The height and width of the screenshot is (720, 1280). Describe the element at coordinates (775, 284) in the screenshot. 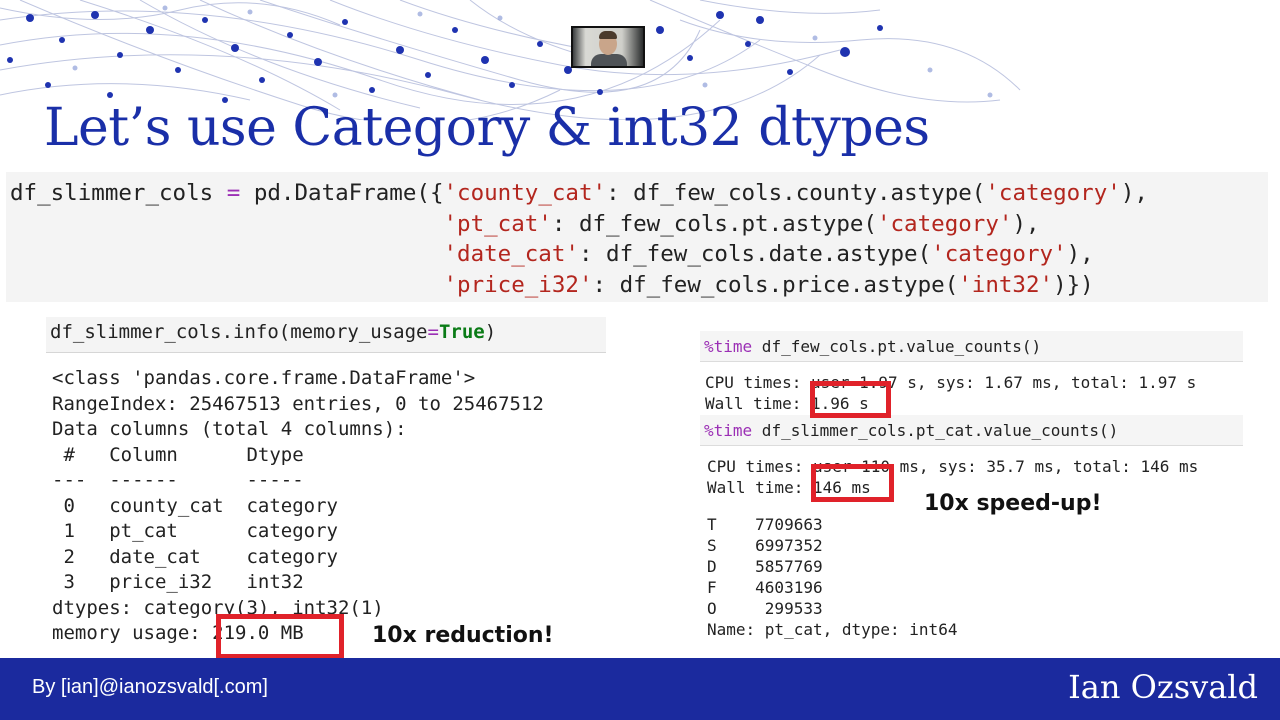

I see `code-text: : df_few_cols.price.astype(` at that location.